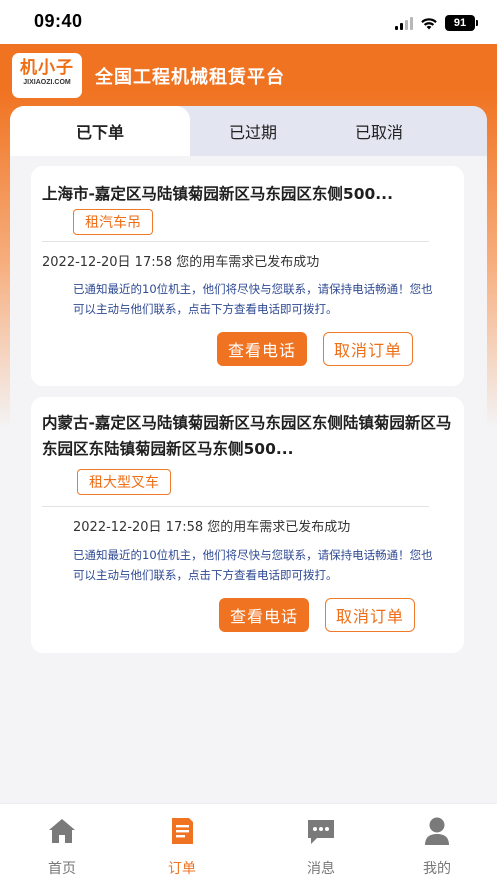 Image resolution: width=497 pixels, height=883 pixels. Describe the element at coordinates (248, 843) in the screenshot. I see `bottom-tab-bar: 首页 订单 消息 我的` at that location.